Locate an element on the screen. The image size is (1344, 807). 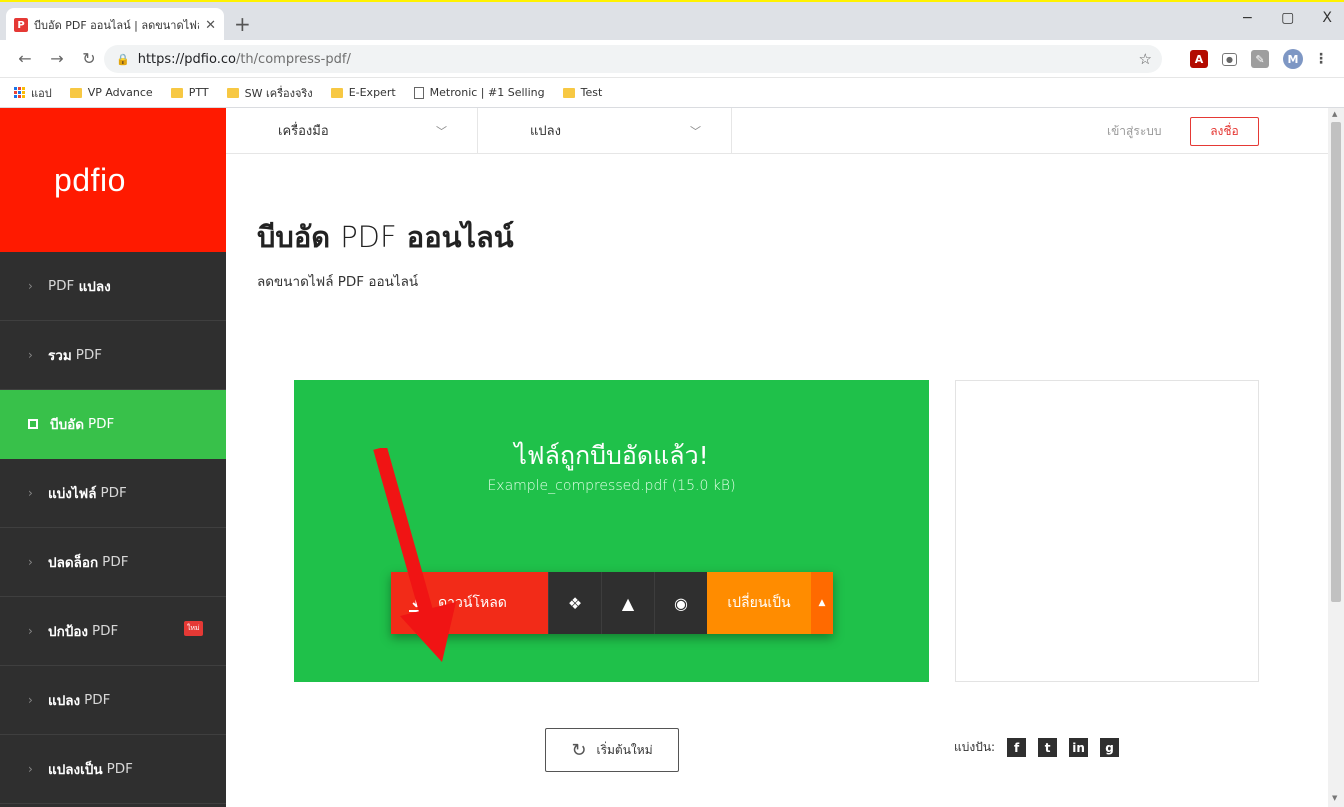
page-title: บีบอัด PDF ออนไลน์ is located at coordinates (385, 237).